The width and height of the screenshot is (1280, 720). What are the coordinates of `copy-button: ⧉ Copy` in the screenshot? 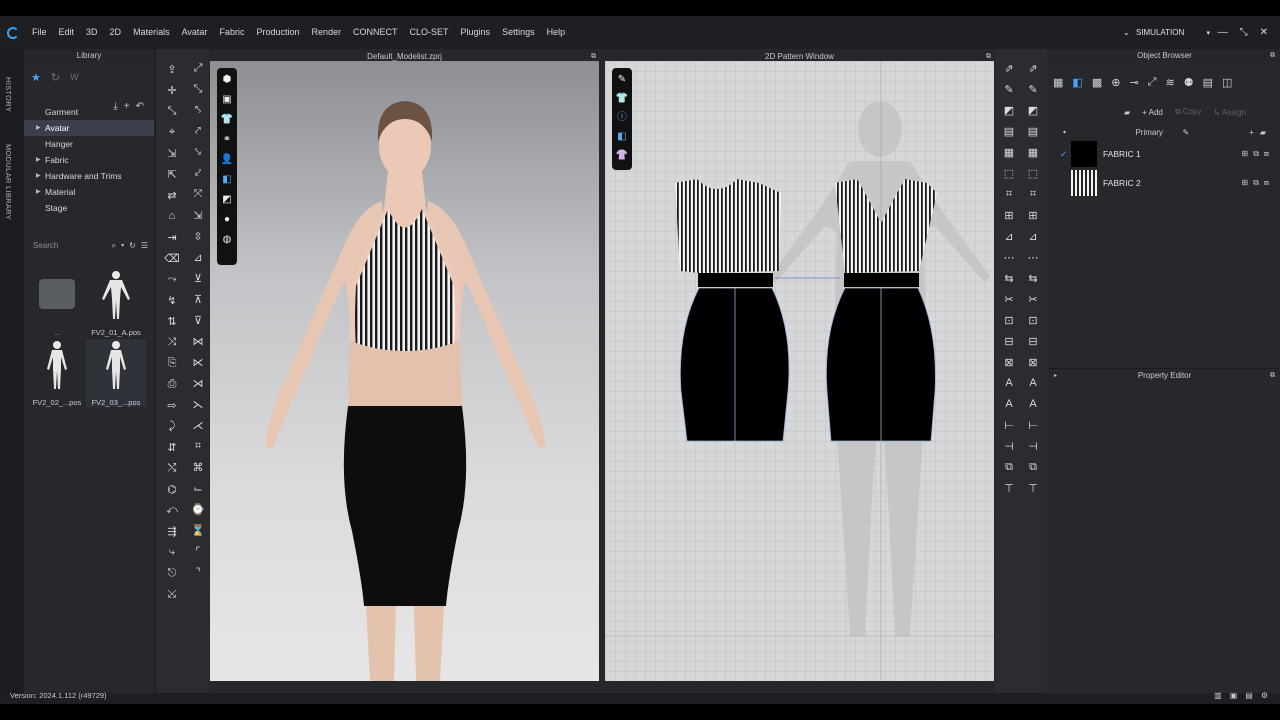 It's located at (1188, 112).